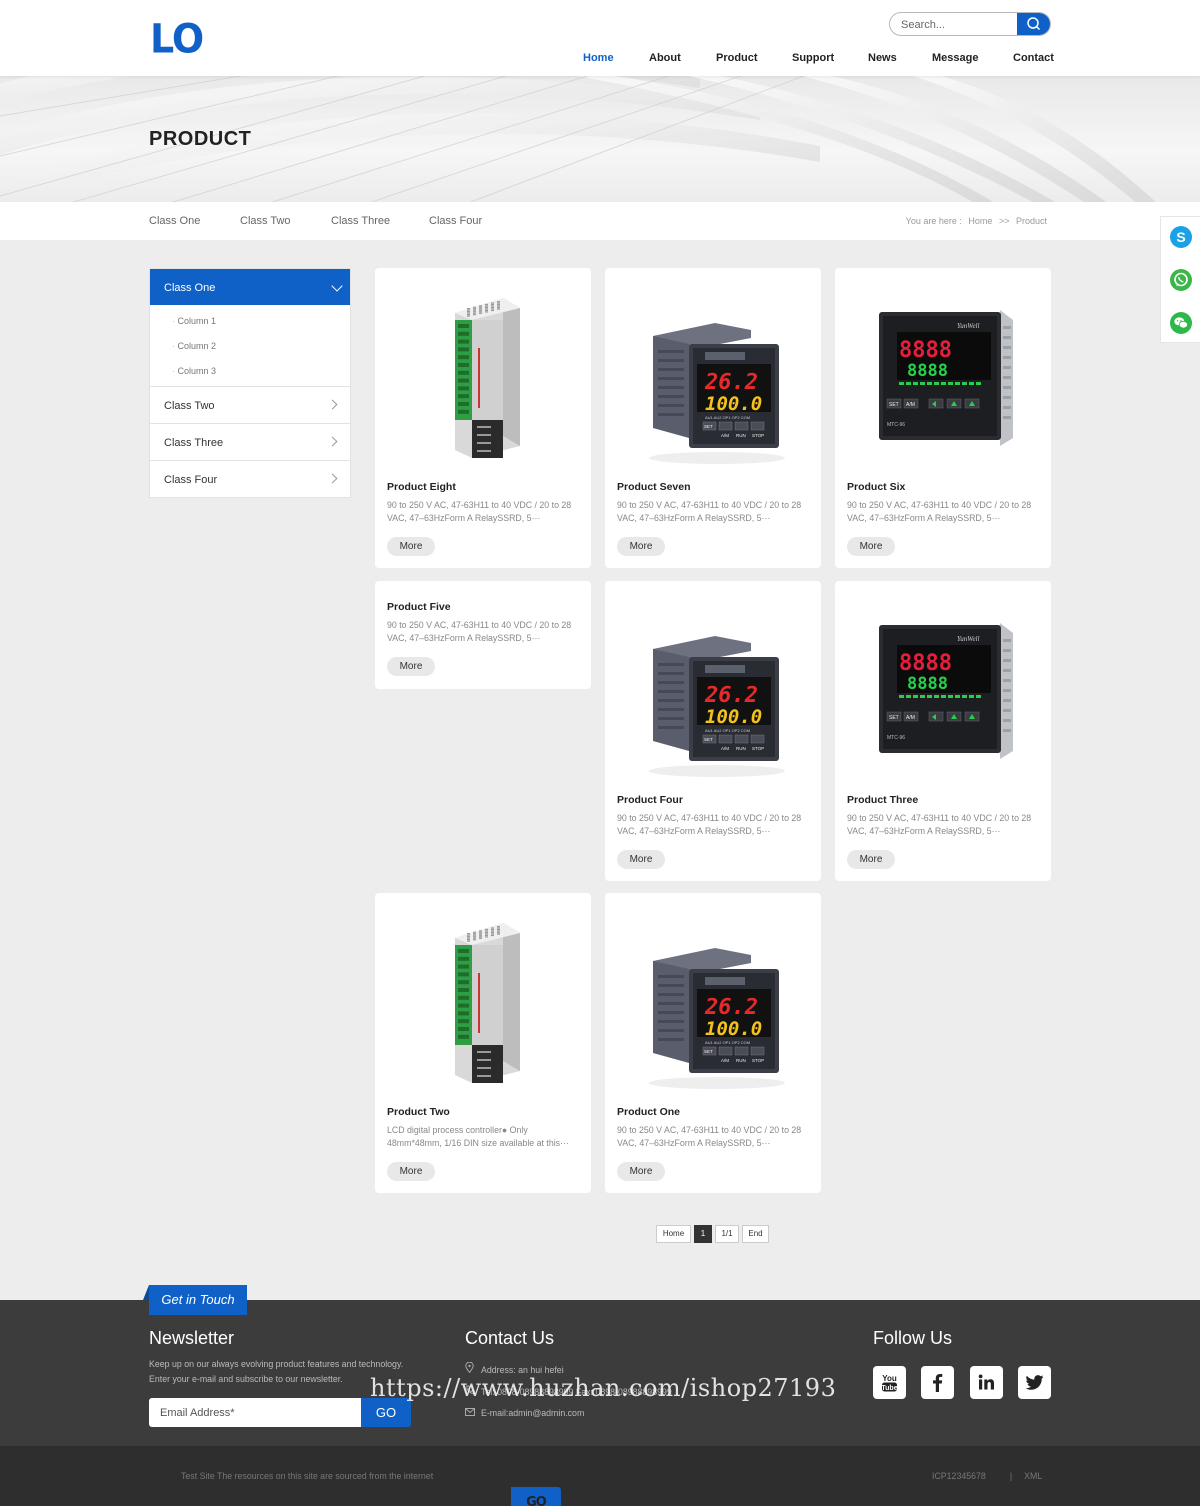  Describe the element at coordinates (703, 1234) in the screenshot. I see `page-number: 1` at that location.